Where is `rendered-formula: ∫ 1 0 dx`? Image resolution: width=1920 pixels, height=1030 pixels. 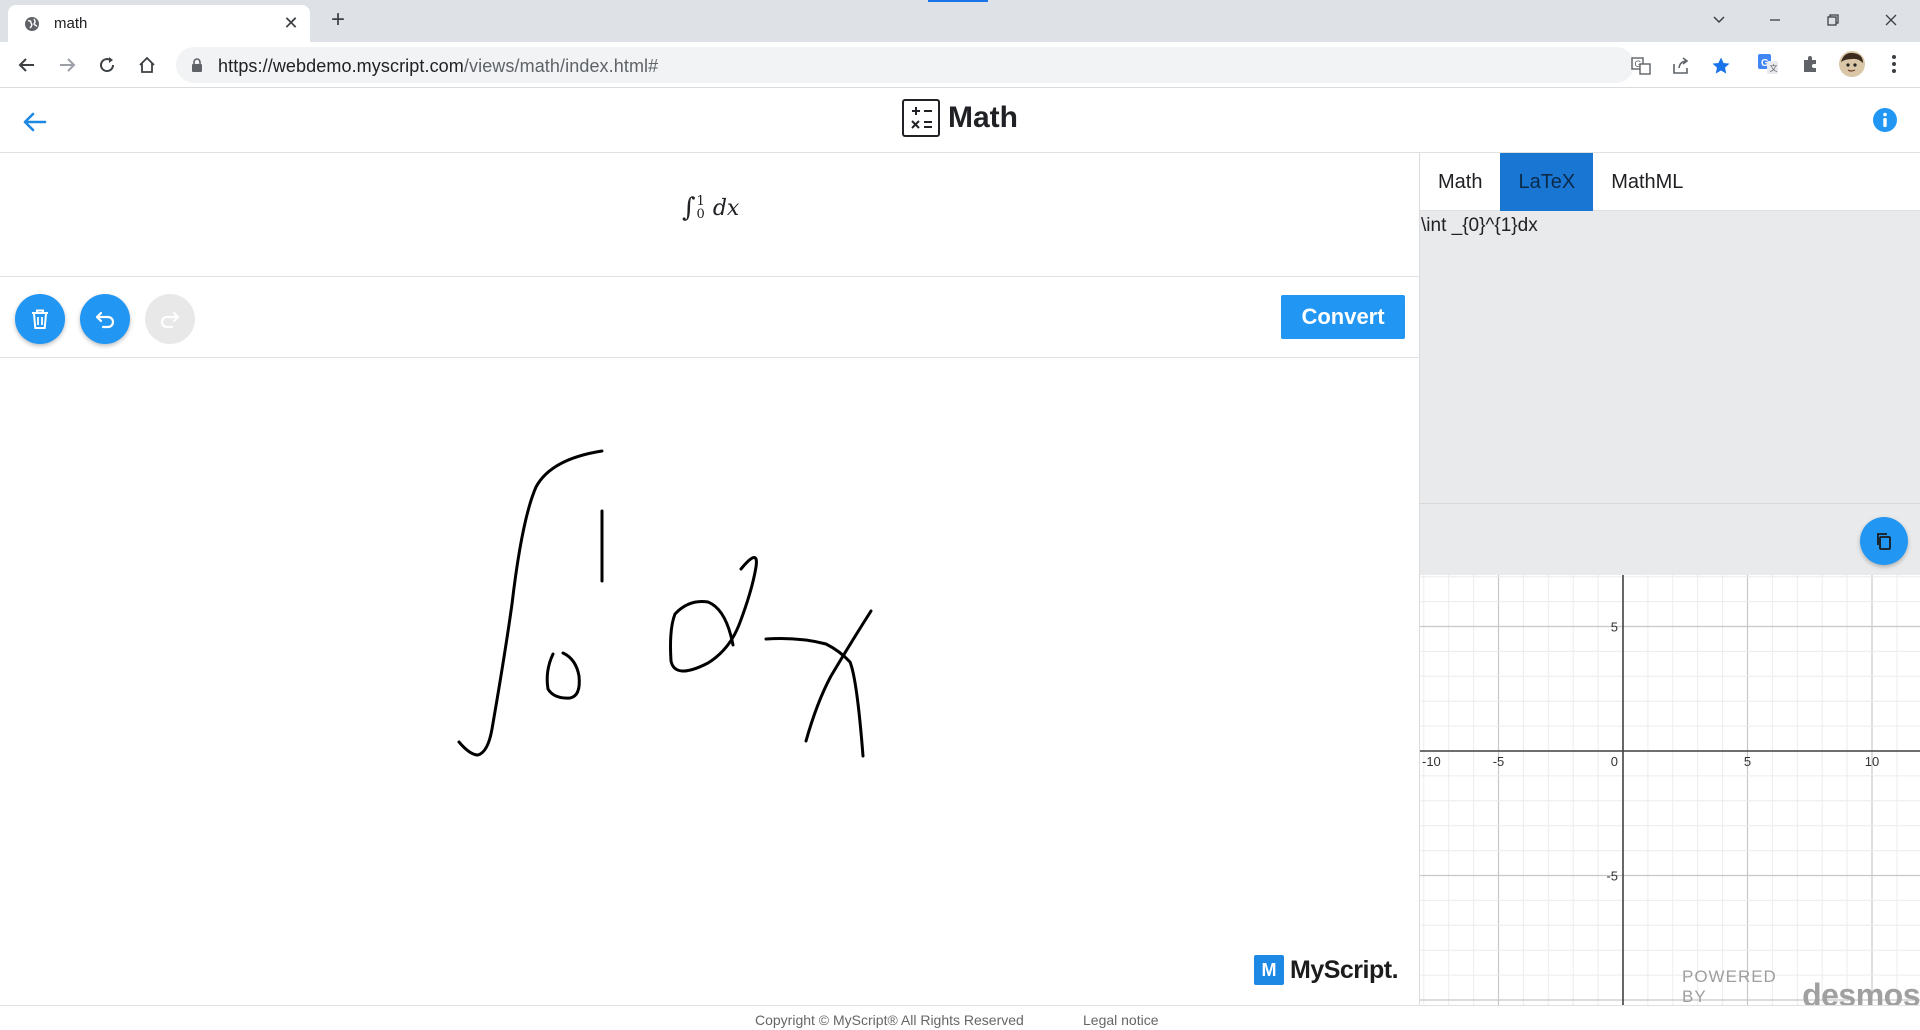
rendered-formula: ∫ 1 0 dx is located at coordinates (710, 208).